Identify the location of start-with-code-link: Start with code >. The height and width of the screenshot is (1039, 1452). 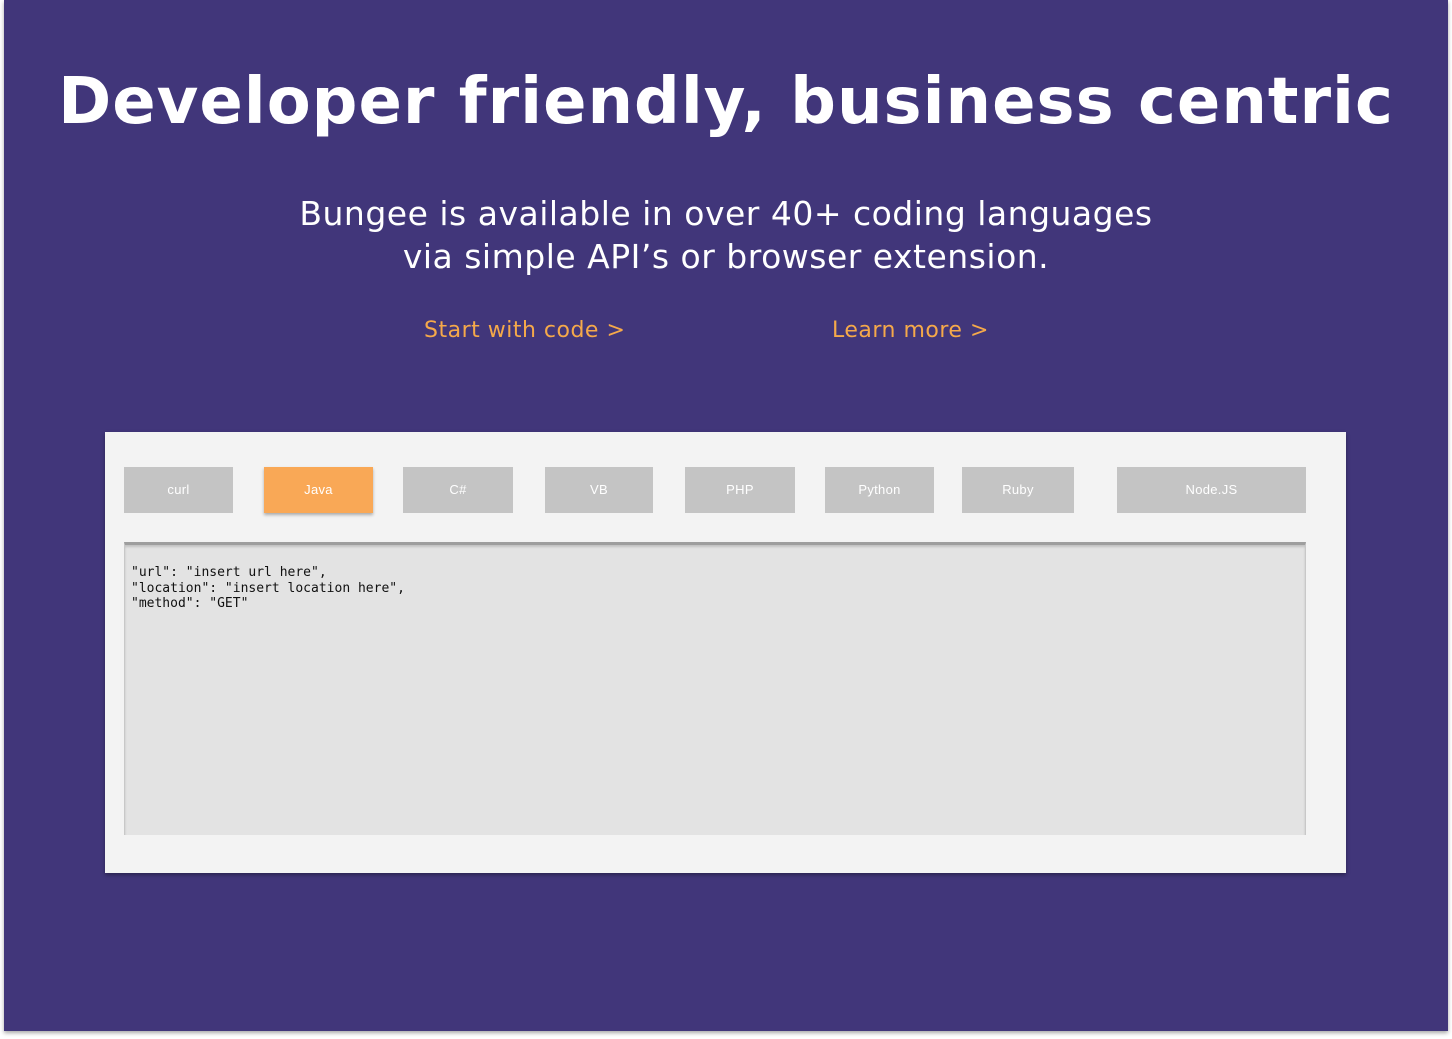
(524, 331).